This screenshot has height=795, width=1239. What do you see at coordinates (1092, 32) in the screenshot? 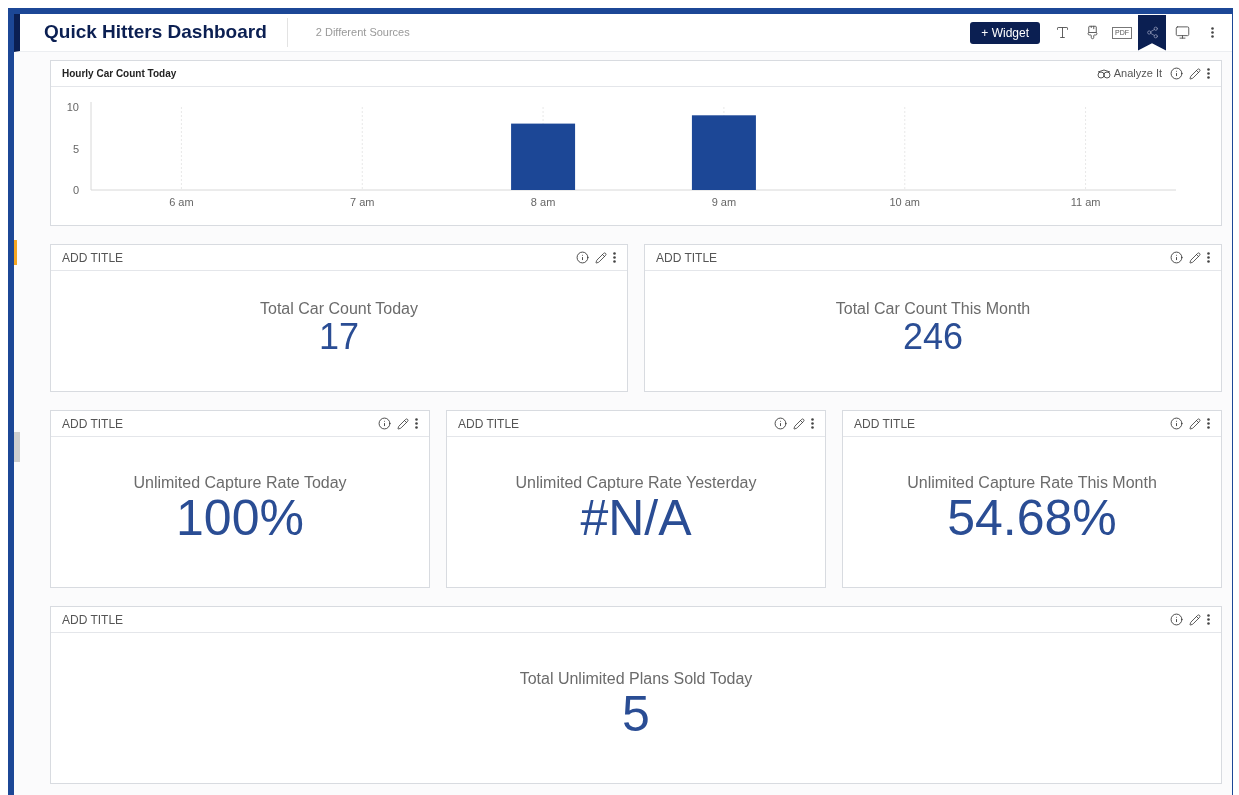
I see `brush-icon` at bounding box center [1092, 32].